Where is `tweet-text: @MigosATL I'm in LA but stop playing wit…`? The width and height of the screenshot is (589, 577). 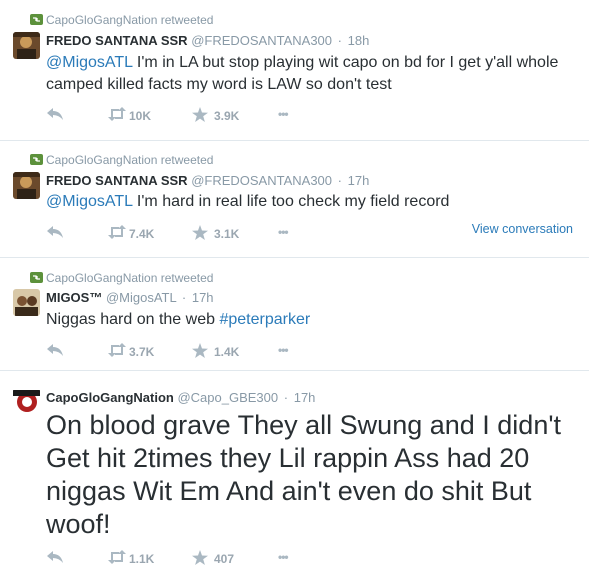
tweet-text: @MigosATL I'm in LA but stop playing wit… is located at coordinates (313, 74).